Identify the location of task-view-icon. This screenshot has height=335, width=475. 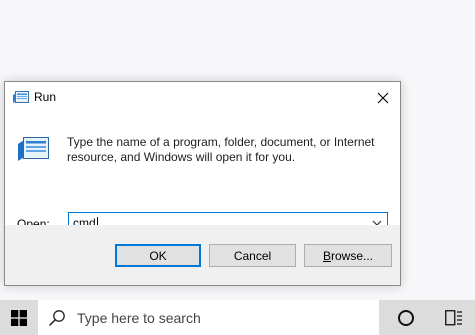
(453, 317).